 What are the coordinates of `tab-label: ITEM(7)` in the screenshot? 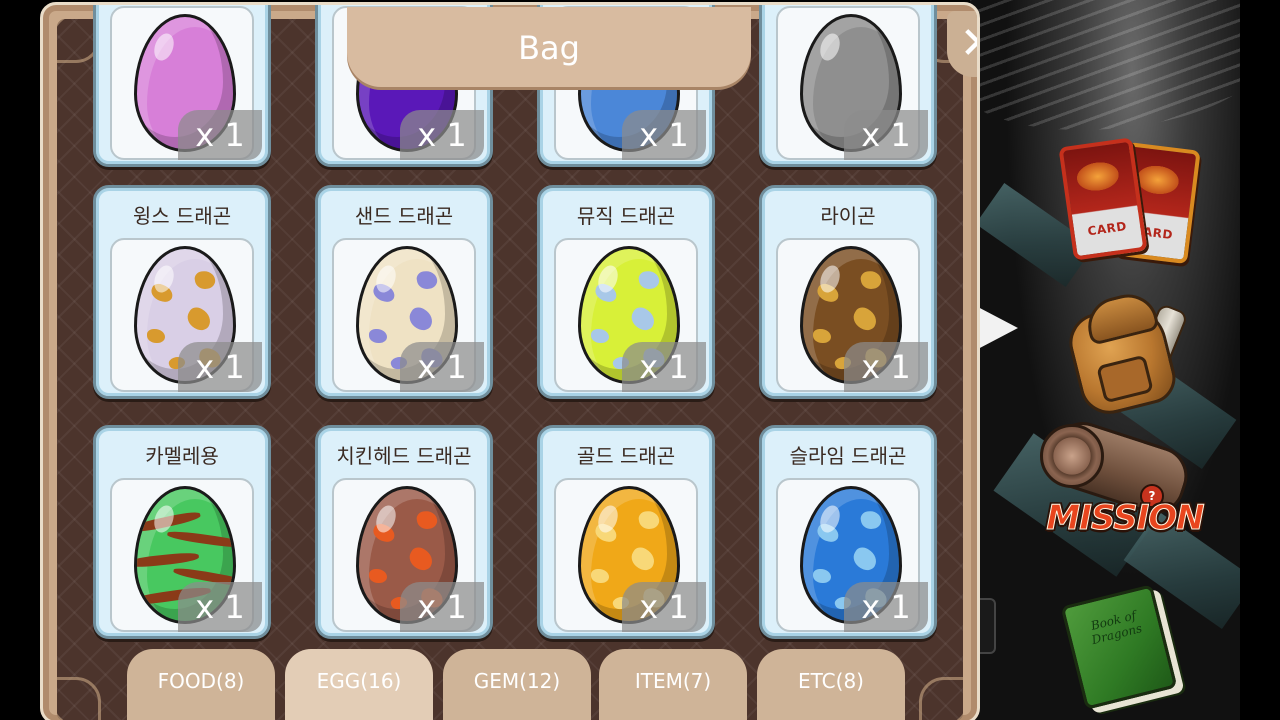 It's located at (673, 681).